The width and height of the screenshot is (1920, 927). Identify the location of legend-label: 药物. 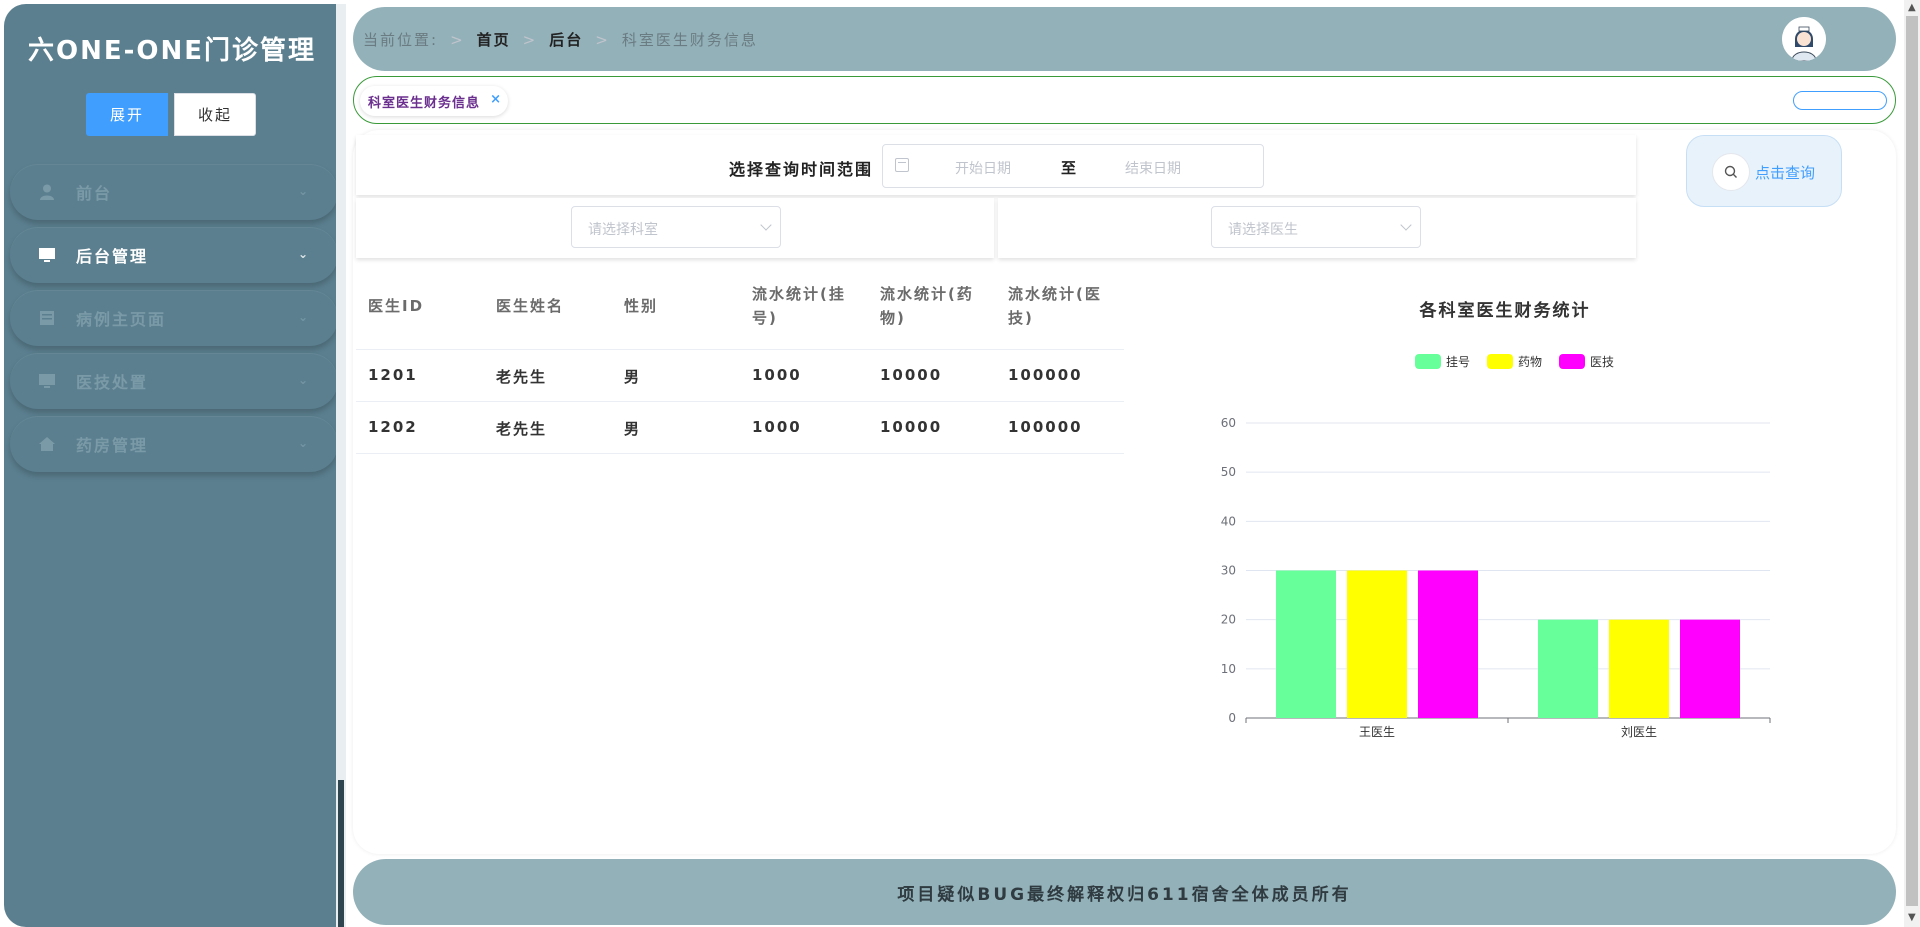
(1530, 362).